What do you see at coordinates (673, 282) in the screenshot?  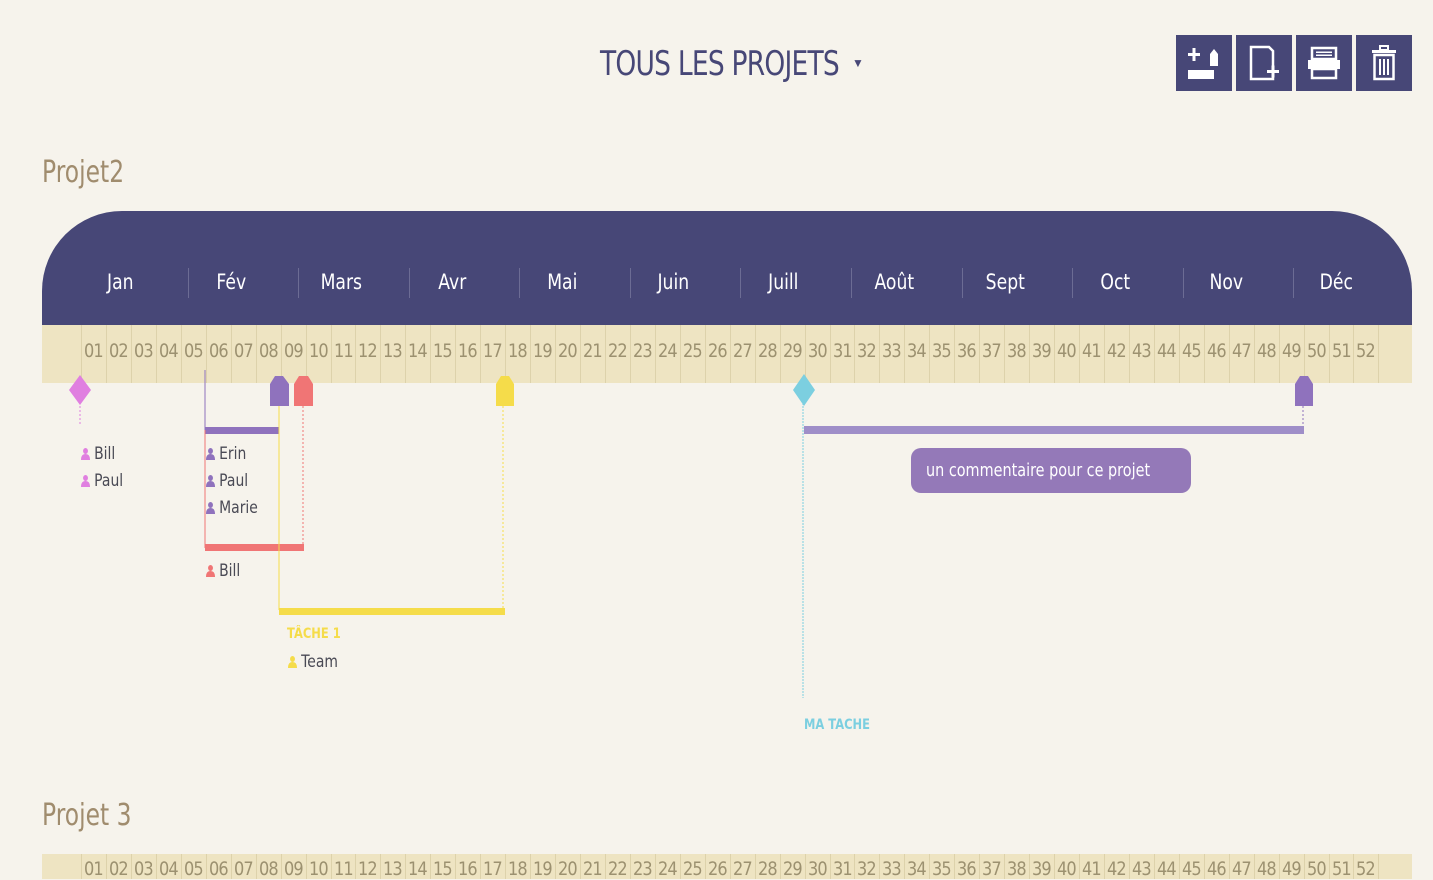 I see `month-label: Juin` at bounding box center [673, 282].